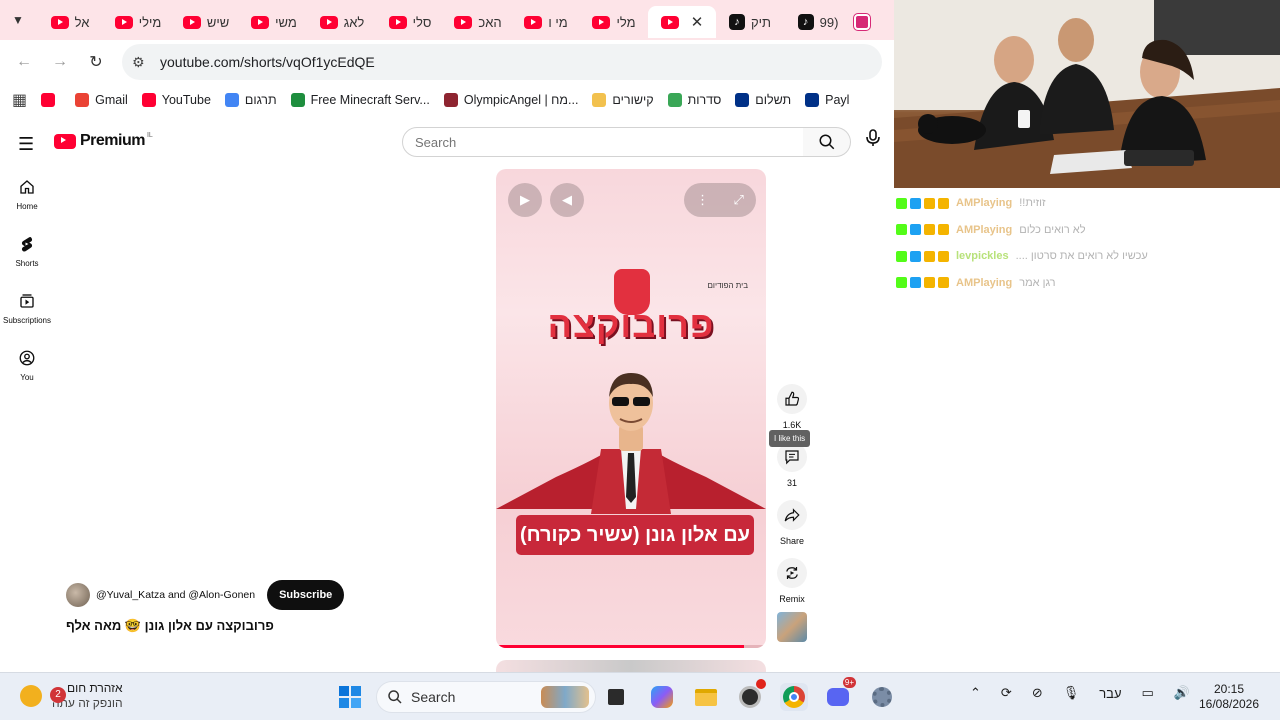 The image size is (1280, 720). What do you see at coordinates (975, 693) in the screenshot?
I see `show-hidden-icons-chevron-icon: ⌃` at bounding box center [975, 693].